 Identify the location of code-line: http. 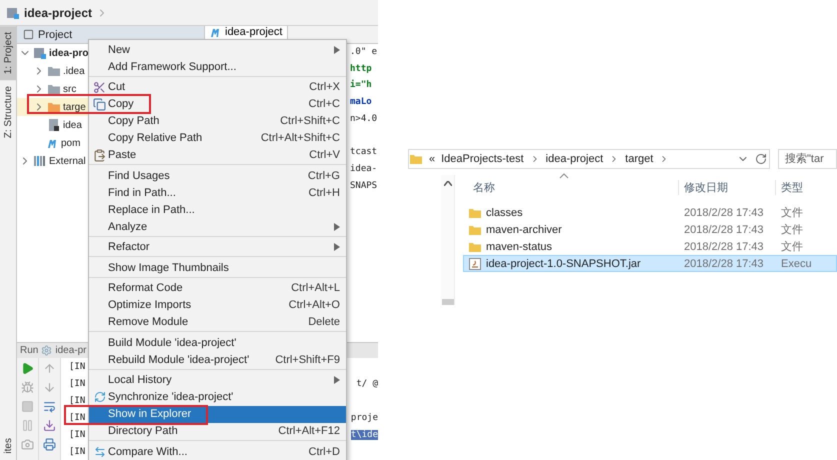
(361, 70).